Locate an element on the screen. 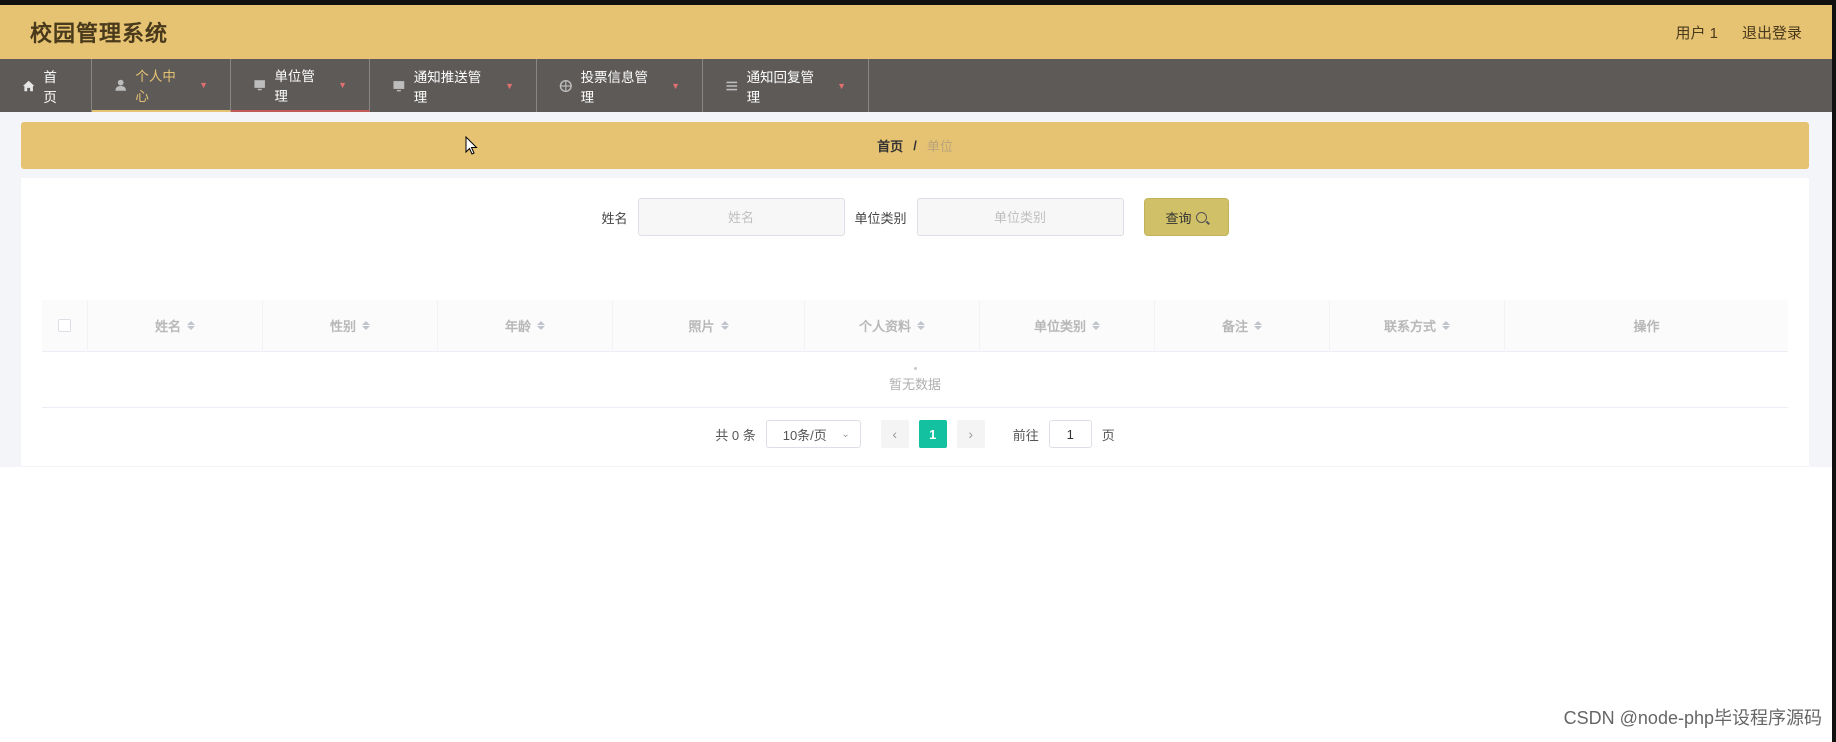 The width and height of the screenshot is (1836, 742). right-border is located at coordinates (1834, 371).